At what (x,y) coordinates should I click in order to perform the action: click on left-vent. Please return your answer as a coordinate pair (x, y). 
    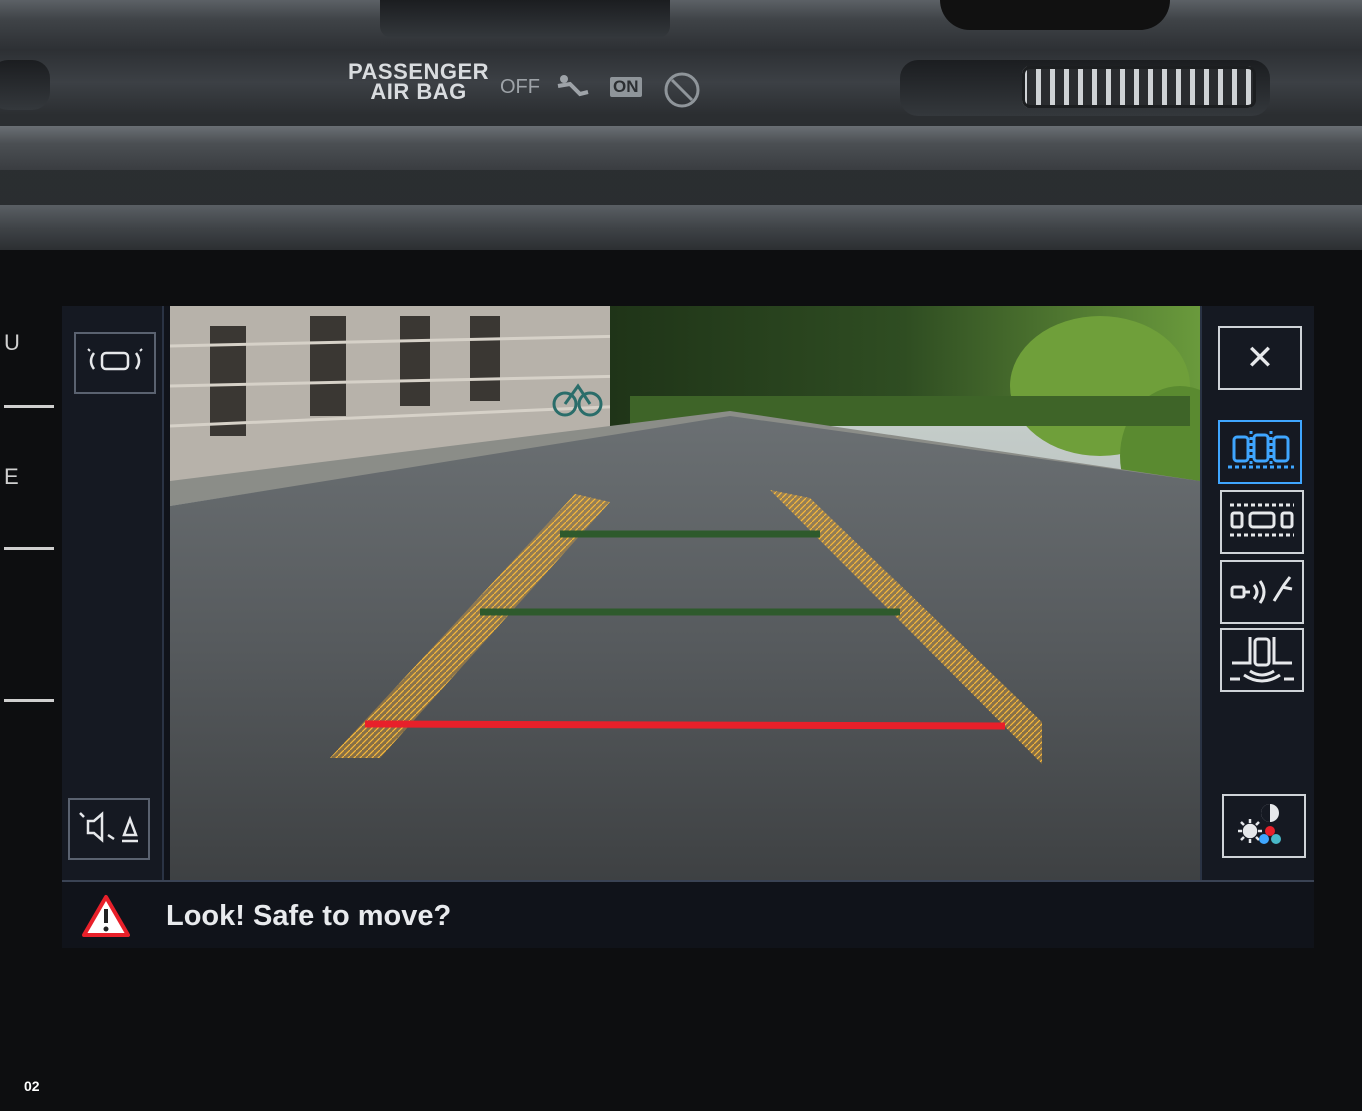
    Looking at the image, I should click on (25, 85).